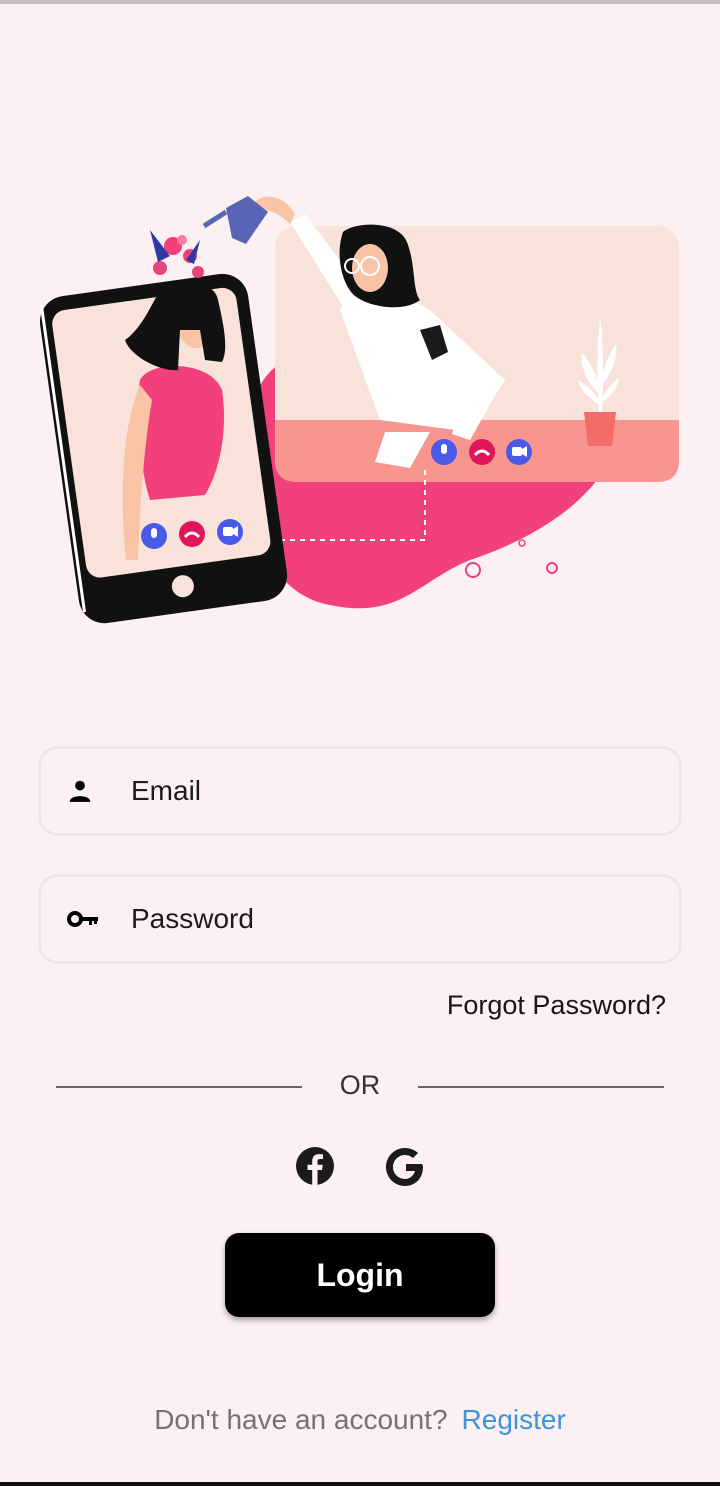  I want to click on facebook-icon, so click(315, 1166).